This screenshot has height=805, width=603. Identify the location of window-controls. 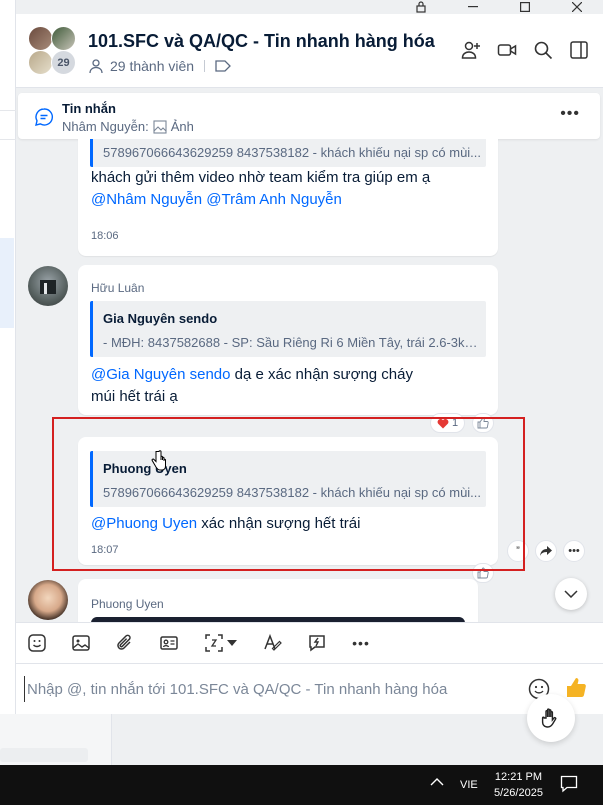
(499, 7).